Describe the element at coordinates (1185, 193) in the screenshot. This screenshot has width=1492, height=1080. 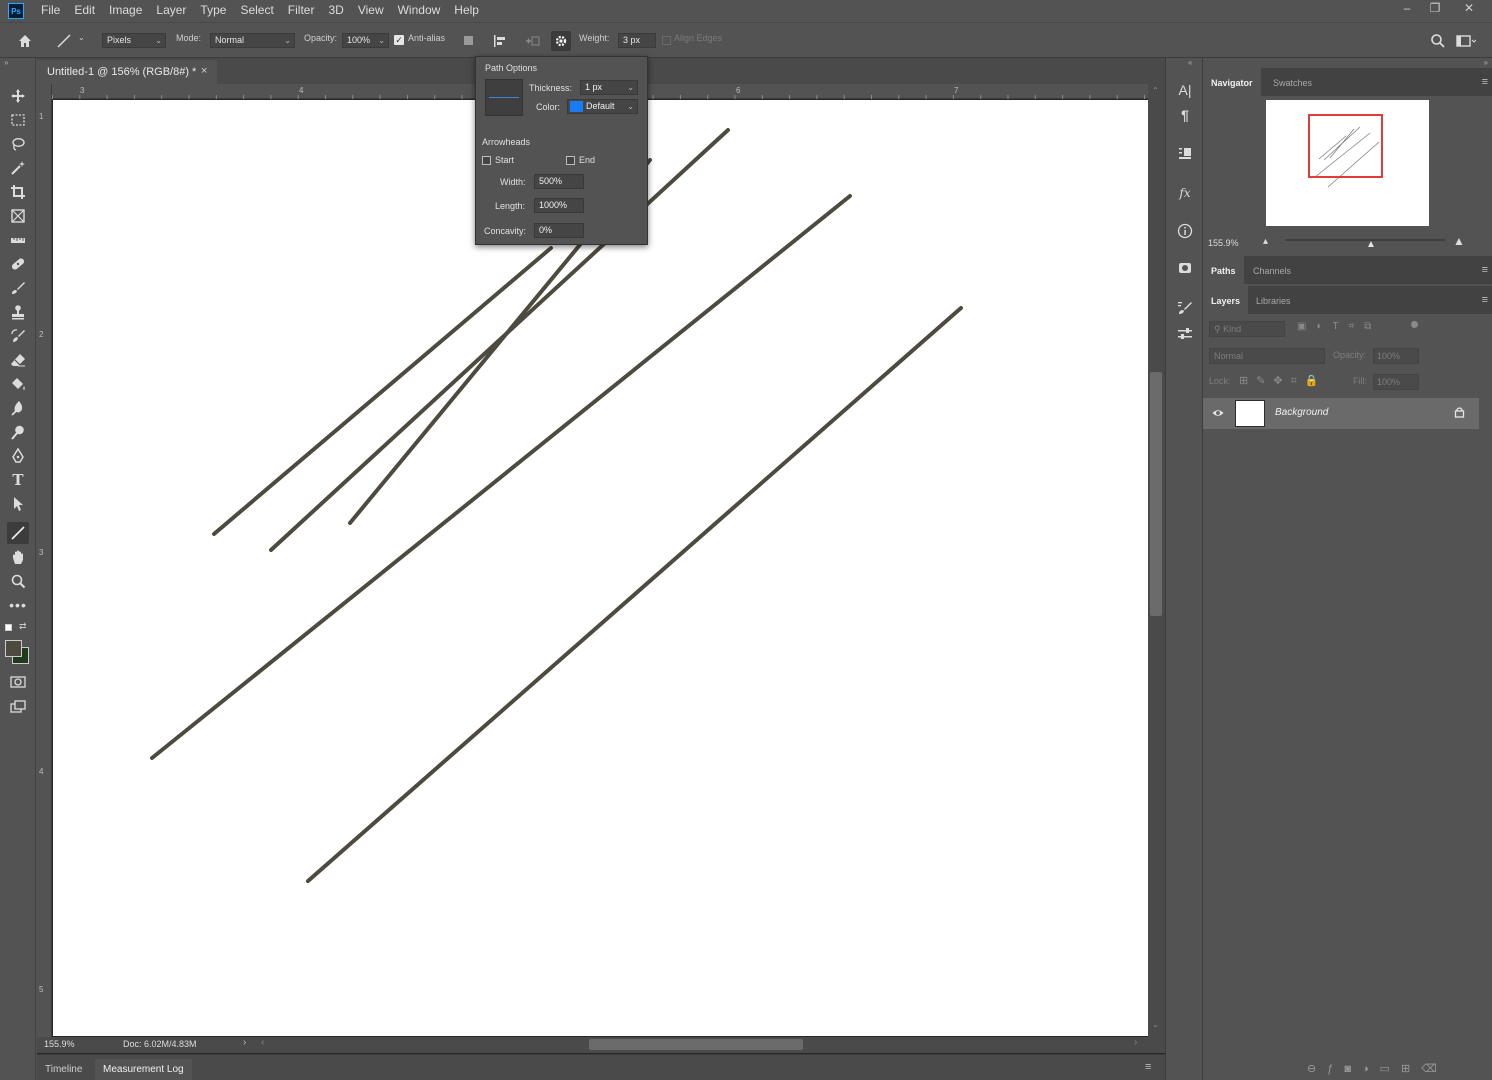
I see `styles-panel-icon: fx` at that location.